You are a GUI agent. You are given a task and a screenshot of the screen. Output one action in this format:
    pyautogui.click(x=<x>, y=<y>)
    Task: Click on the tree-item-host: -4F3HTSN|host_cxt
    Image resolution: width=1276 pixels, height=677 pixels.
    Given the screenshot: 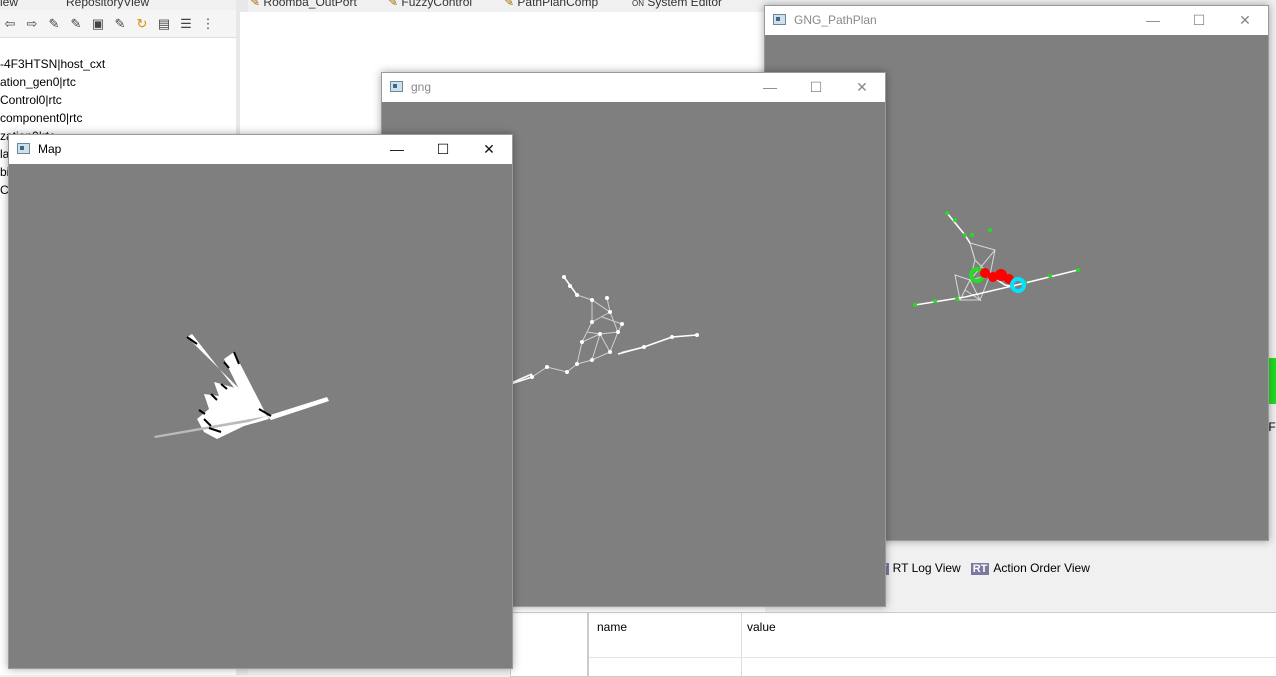 What is the action you would take?
    pyautogui.click(x=52, y=64)
    